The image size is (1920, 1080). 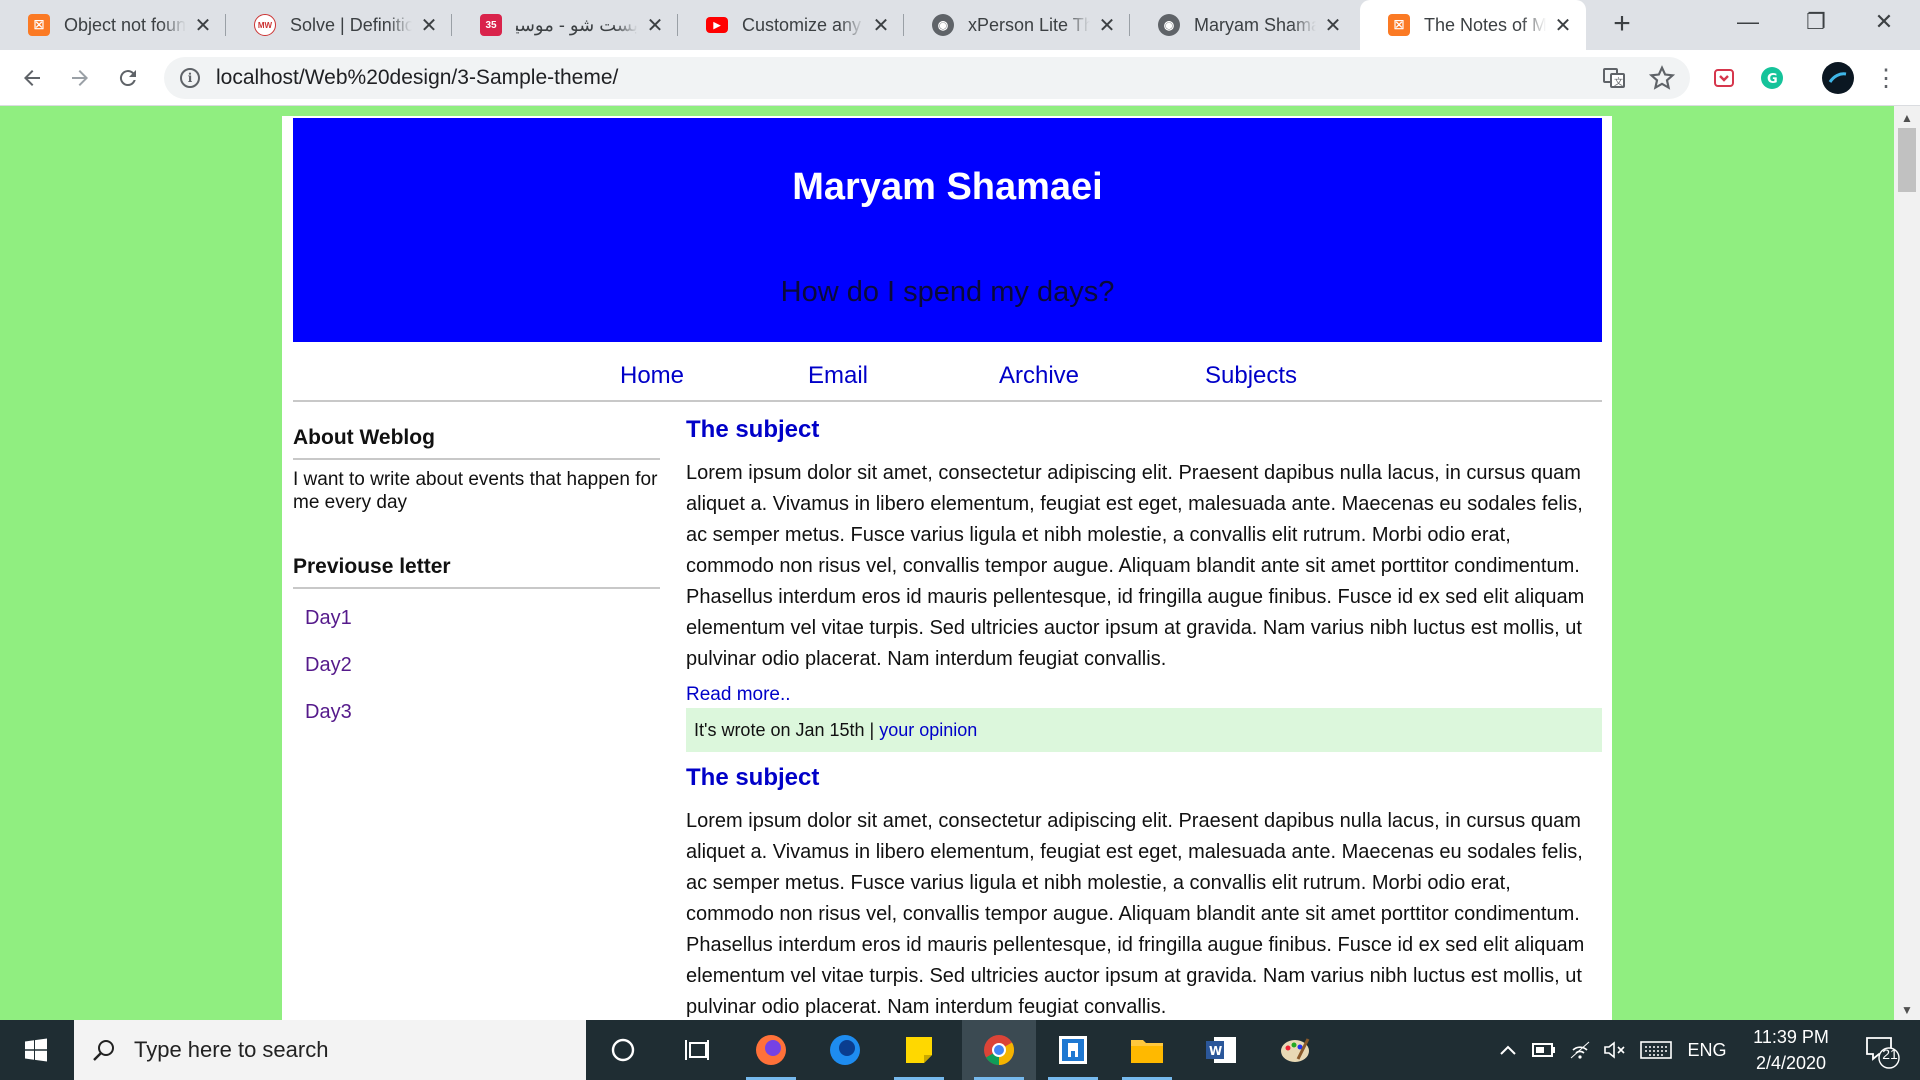 What do you see at coordinates (784, 730) in the screenshot?
I see `post-date: It's wrote on Jan 15th |` at bounding box center [784, 730].